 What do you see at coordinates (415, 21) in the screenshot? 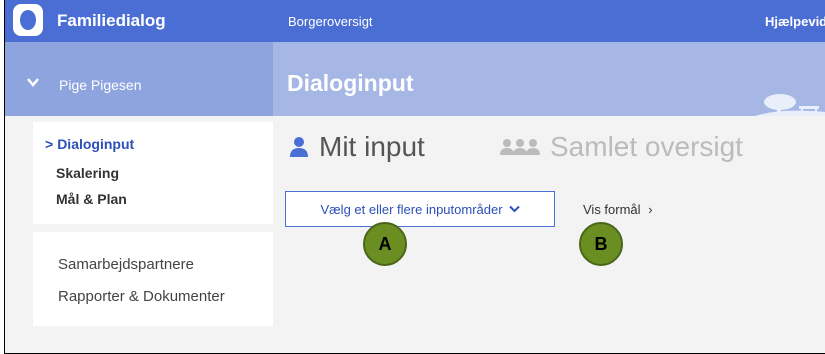
I see `top-bar: Familiedialog Borgeroversigt Hjælpevide` at bounding box center [415, 21].